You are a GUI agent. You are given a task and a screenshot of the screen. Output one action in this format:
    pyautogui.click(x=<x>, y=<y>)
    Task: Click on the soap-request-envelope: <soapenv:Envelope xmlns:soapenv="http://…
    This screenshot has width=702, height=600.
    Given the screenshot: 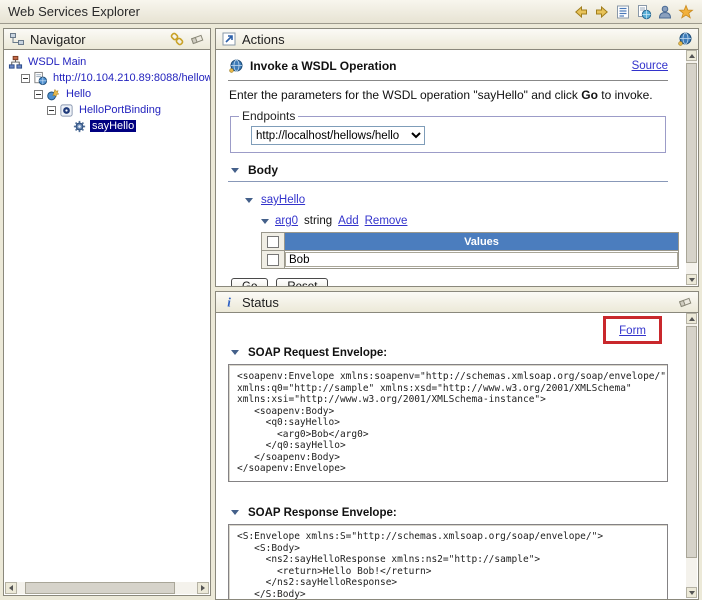 What is the action you would take?
    pyautogui.click(x=448, y=423)
    